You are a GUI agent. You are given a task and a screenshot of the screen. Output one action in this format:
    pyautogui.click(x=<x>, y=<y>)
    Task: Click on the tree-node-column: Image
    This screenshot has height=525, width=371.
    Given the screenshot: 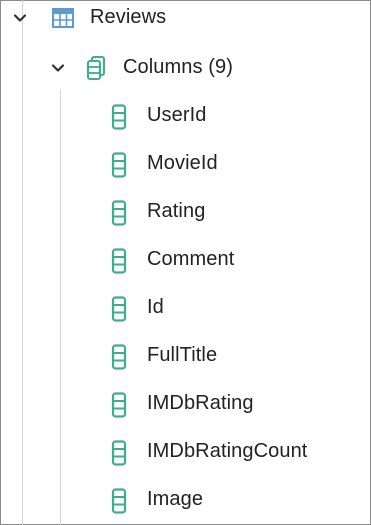 What is the action you would take?
    pyautogui.click(x=185, y=500)
    